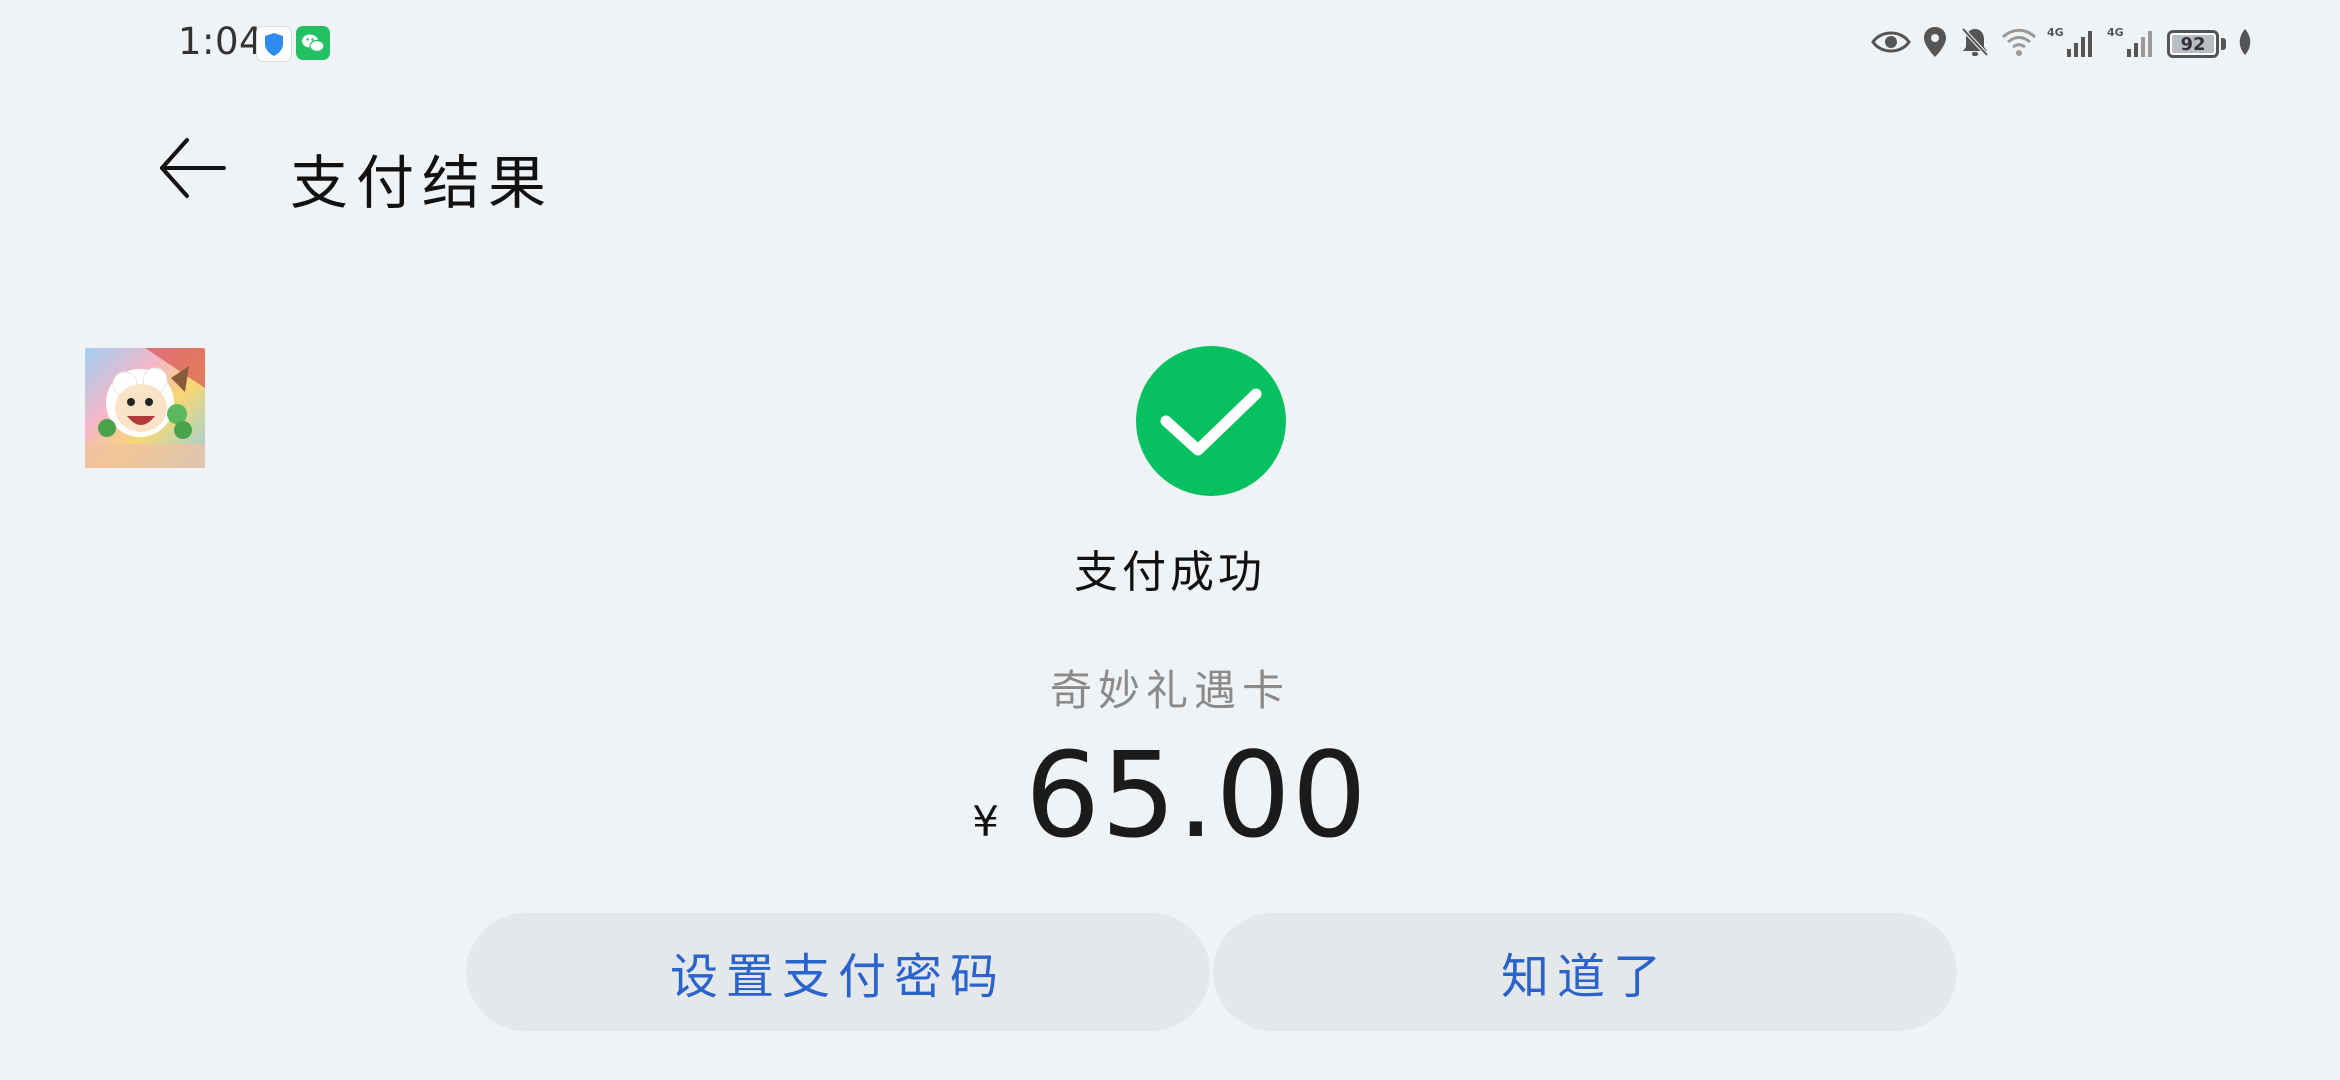 The image size is (2340, 1080). I want to click on payment-status-text: 支付成功, so click(1170, 572).